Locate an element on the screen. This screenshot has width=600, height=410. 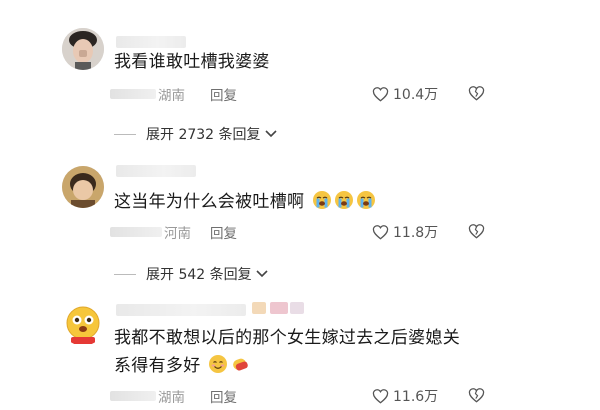
hands-emoji is located at coordinates (241, 364).